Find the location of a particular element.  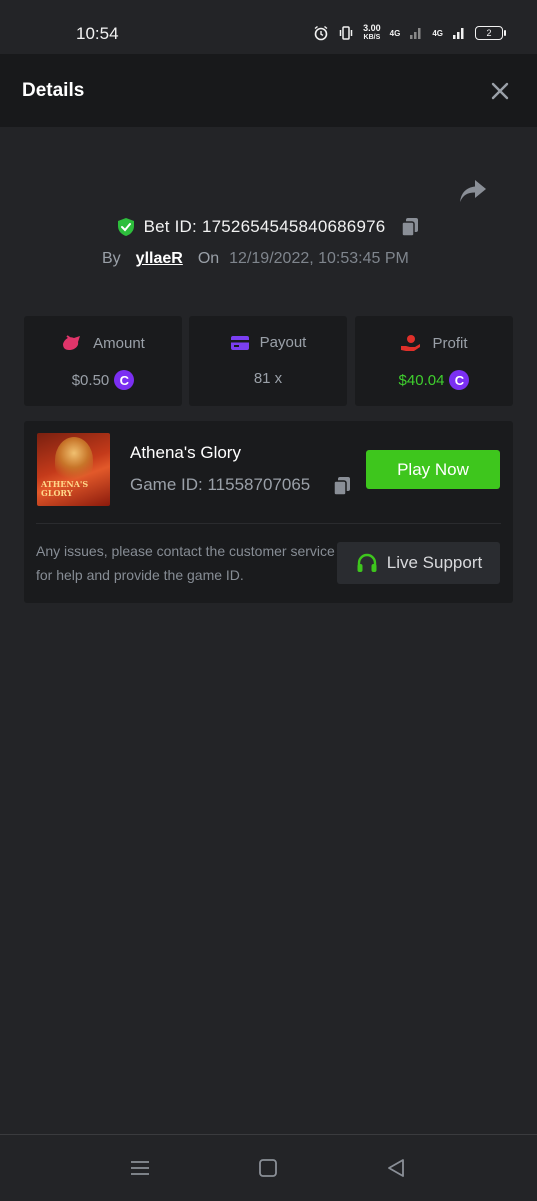

amount-value-row: $0.50 C is located at coordinates (103, 380).